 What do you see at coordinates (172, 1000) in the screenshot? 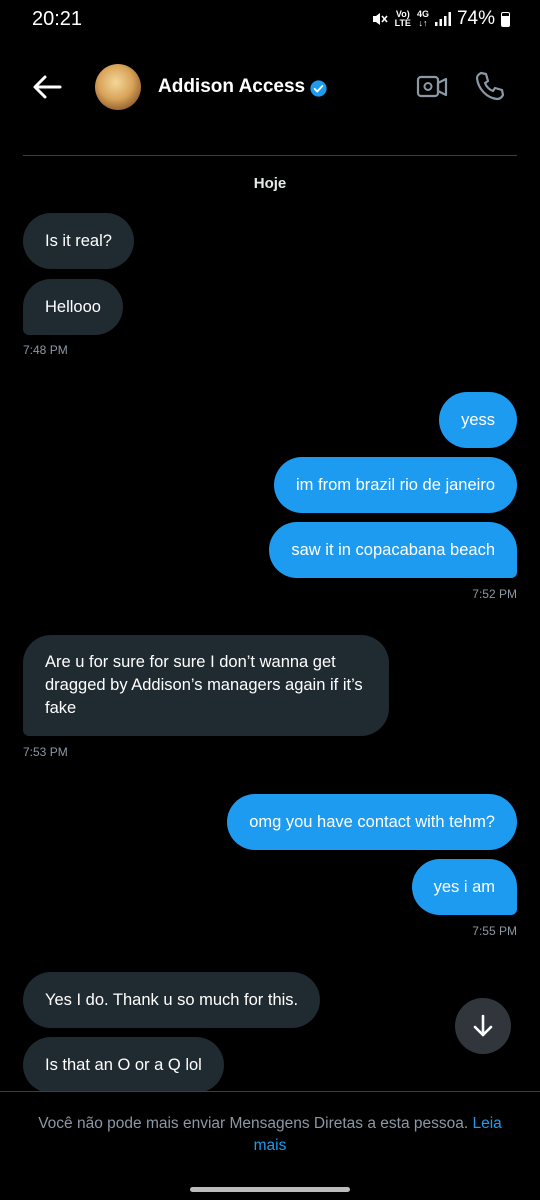
I see `message-incoming: Yes I do. Thank u so much for this.` at bounding box center [172, 1000].